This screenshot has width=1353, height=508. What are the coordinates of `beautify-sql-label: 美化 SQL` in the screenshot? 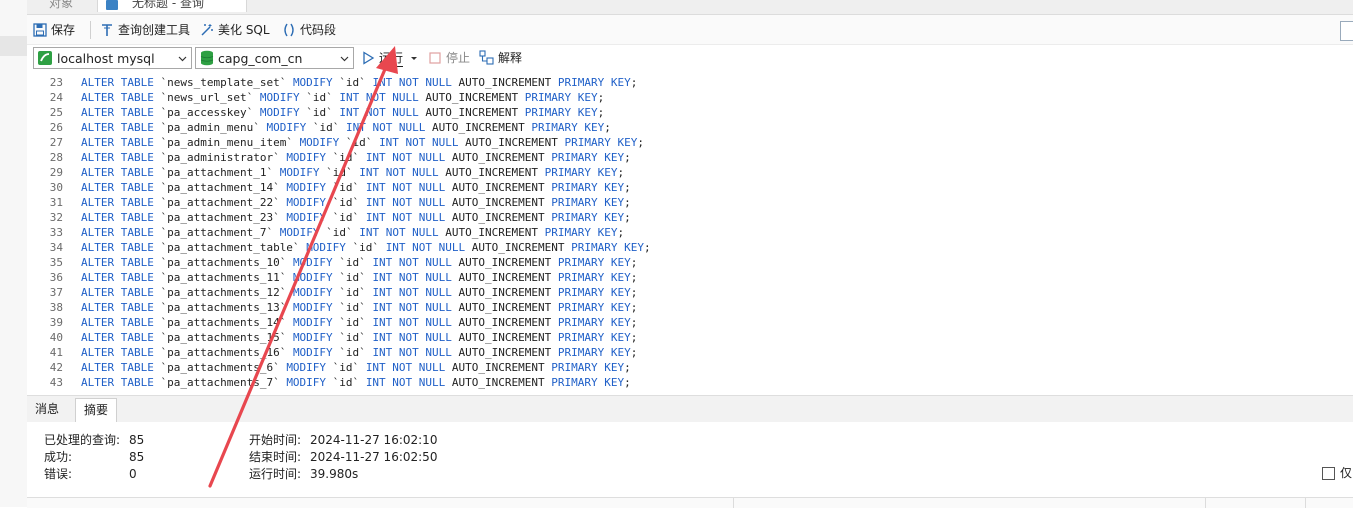 It's located at (244, 30).